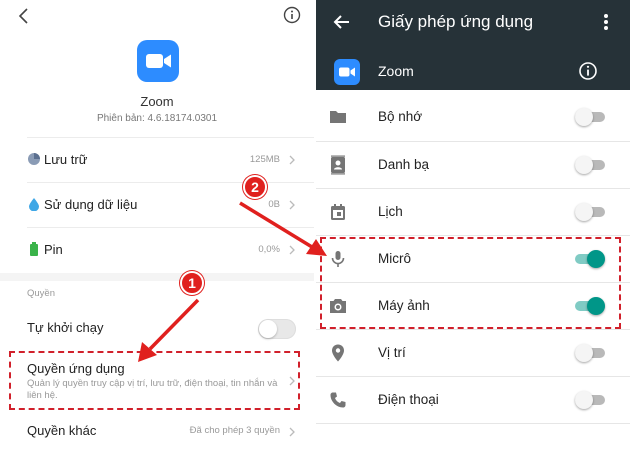  Describe the element at coordinates (174, 324) in the screenshot. I see `arrow-to-app-permissions` at that location.